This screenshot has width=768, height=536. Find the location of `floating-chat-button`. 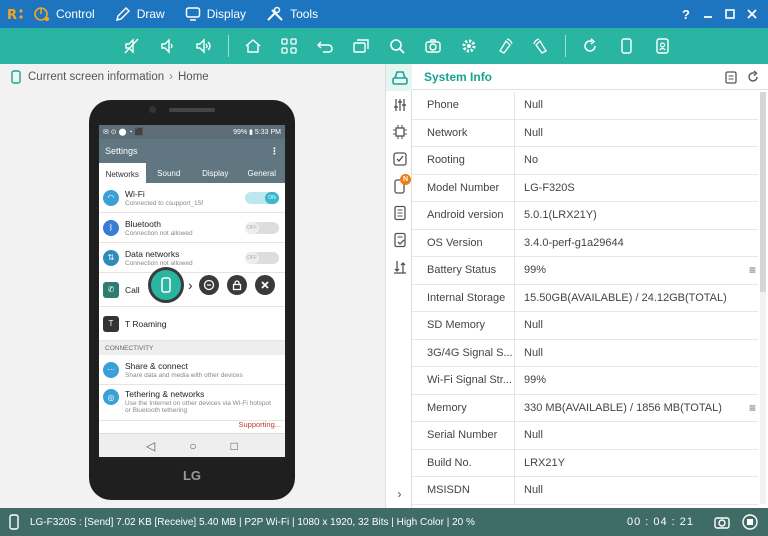

floating-chat-button is located at coordinates (208, 285).